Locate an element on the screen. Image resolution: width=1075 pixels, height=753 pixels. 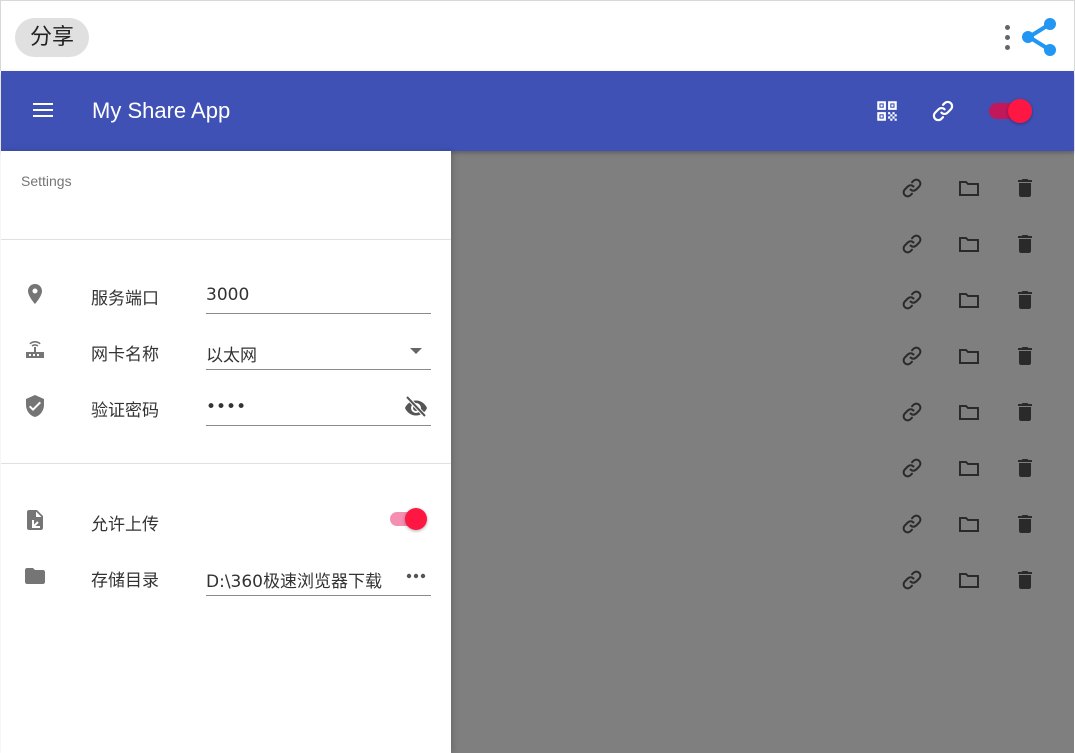
drawer-header: Settings is located at coordinates (46, 181).